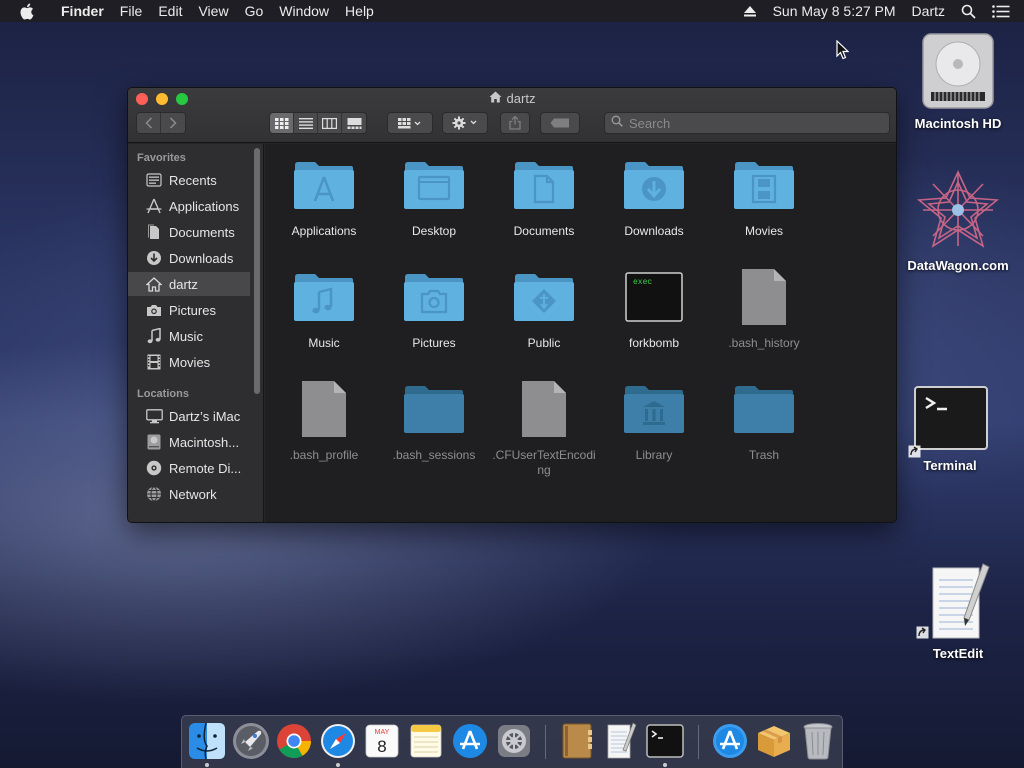  I want to click on sidebar-scrollbar, so click(257, 271).